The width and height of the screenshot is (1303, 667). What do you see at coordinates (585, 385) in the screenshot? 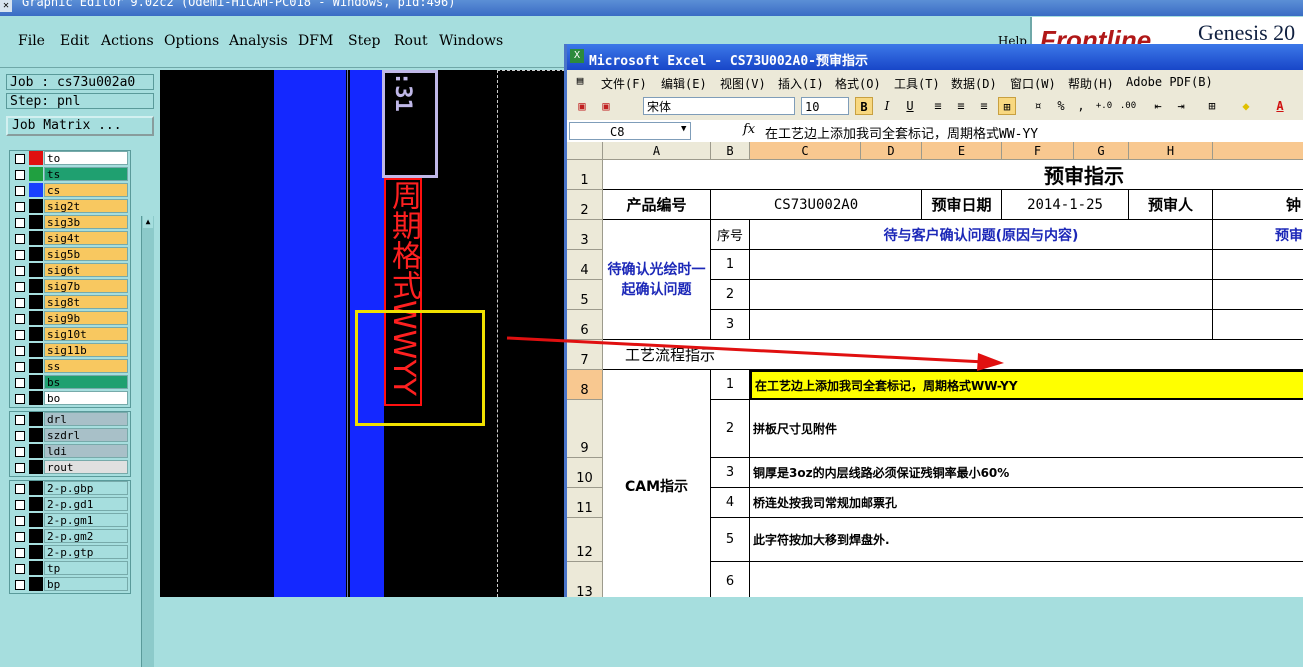
I see `row-header-8: 8` at bounding box center [585, 385].